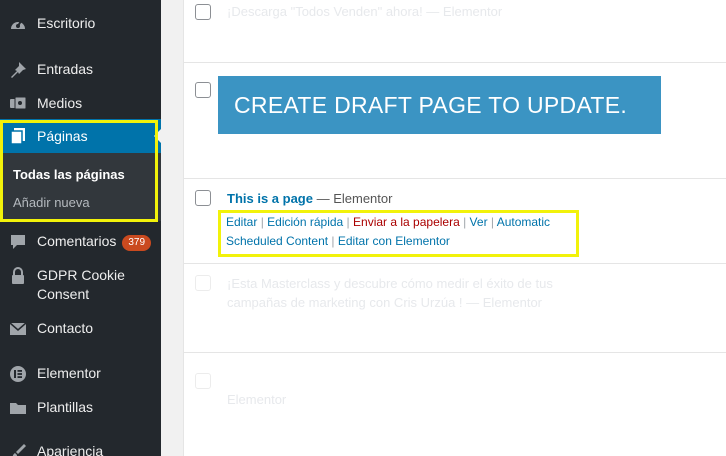 The width and height of the screenshot is (726, 456). I want to click on highlight-box-pages-menu, so click(79, 171).